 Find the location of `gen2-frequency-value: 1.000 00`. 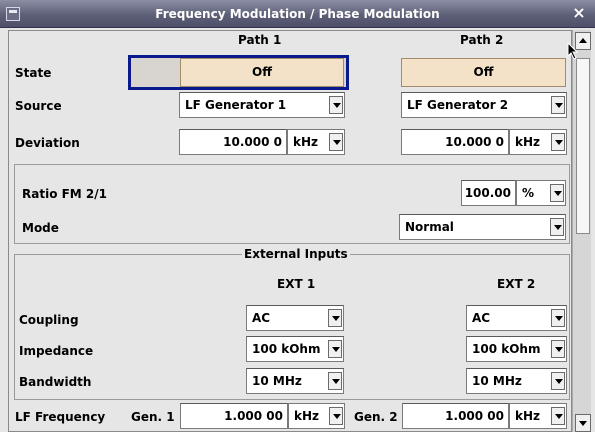

gen2-frequency-value: 1.000 00 is located at coordinates (474, 416).